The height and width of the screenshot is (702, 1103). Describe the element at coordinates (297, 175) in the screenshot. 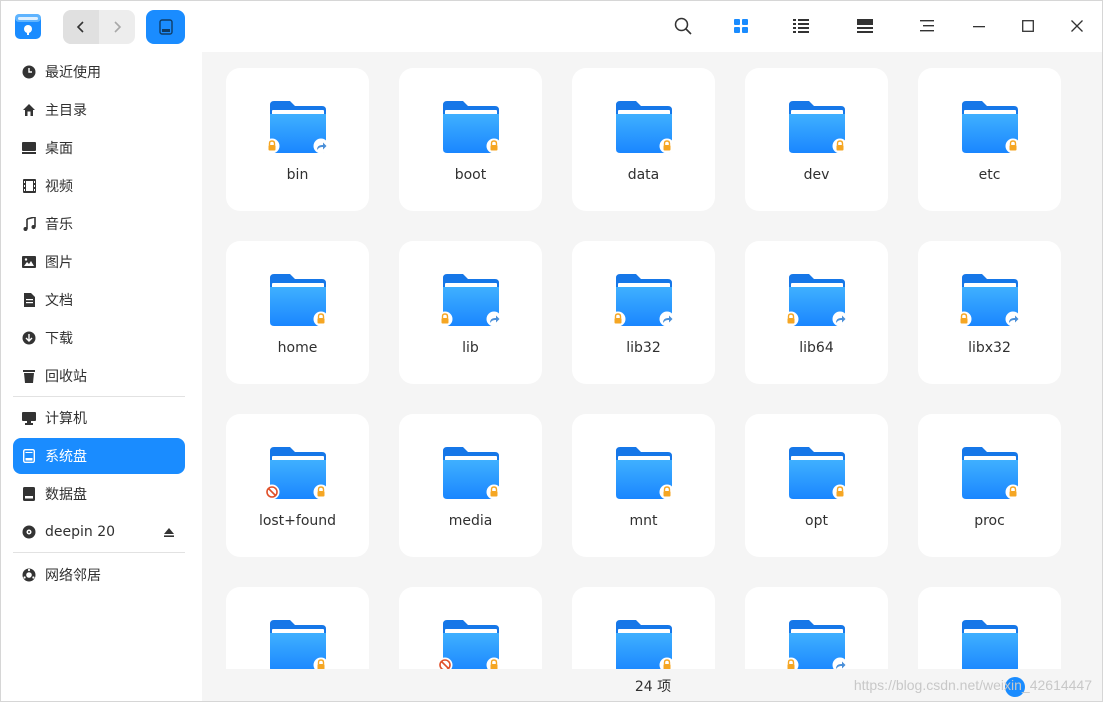

I see `folder-name: bin` at that location.